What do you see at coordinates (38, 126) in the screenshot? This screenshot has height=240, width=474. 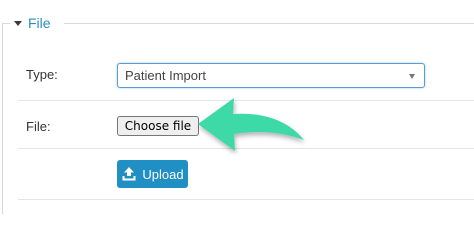 I see `file-label: File:` at bounding box center [38, 126].